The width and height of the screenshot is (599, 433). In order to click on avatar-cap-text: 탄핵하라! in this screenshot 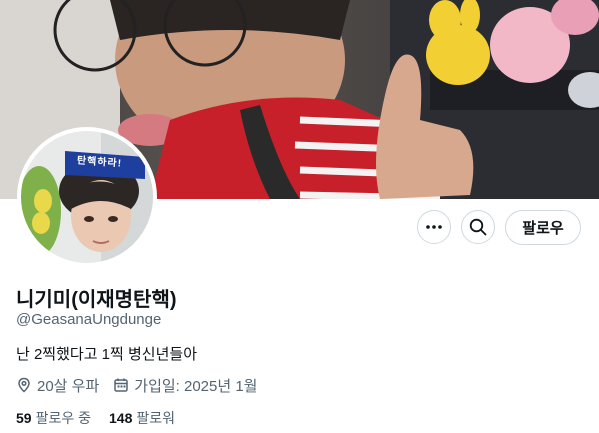, I will do `click(99, 162)`.